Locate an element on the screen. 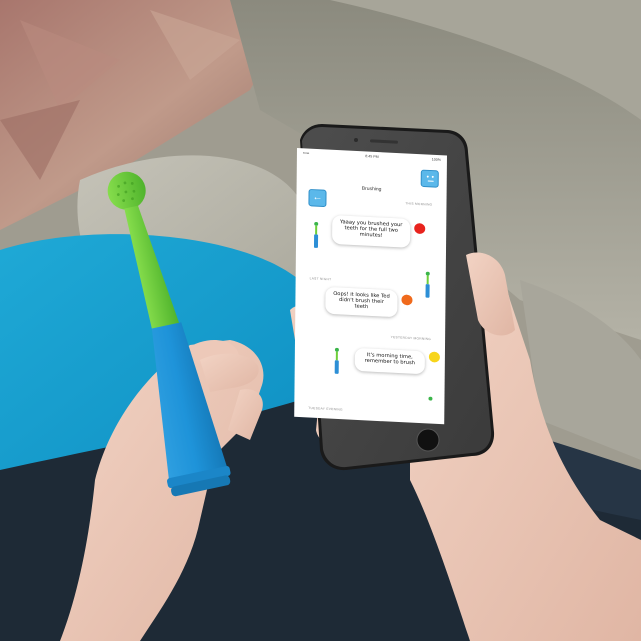 The width and height of the screenshot is (641, 641). face-icon is located at coordinates (429, 178).